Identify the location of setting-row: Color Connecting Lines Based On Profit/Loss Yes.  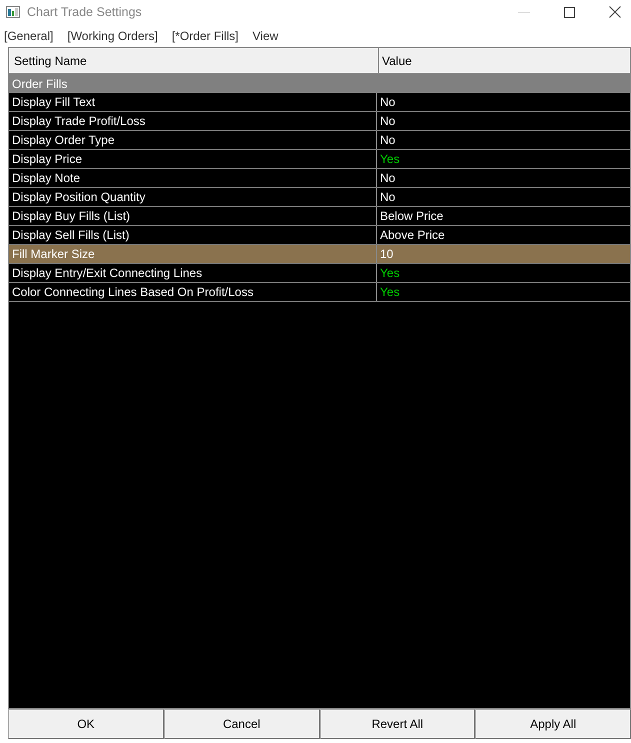
(319, 292).